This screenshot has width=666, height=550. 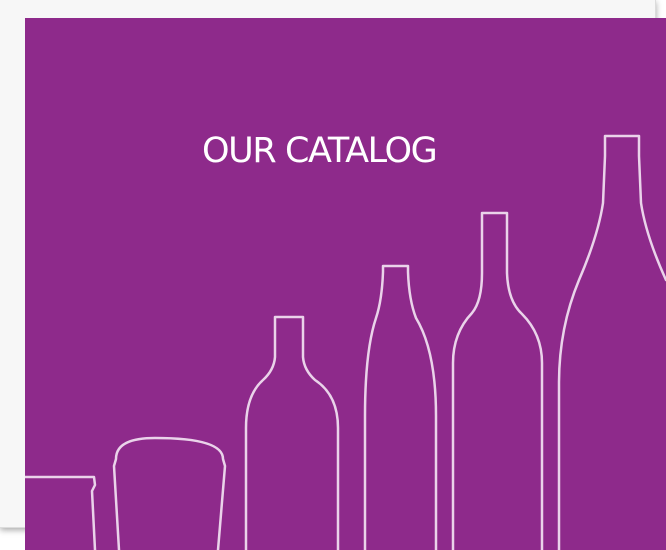 I want to click on wine-bottle-icon, so click(x=497, y=380).